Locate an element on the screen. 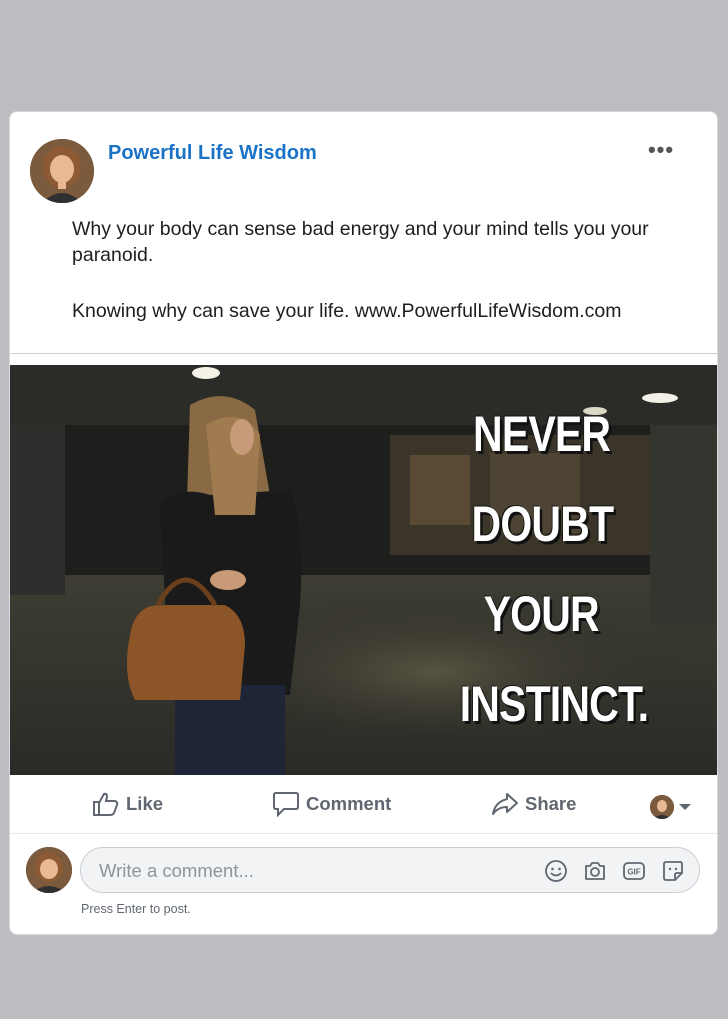  like-button: Like is located at coordinates (127, 804).